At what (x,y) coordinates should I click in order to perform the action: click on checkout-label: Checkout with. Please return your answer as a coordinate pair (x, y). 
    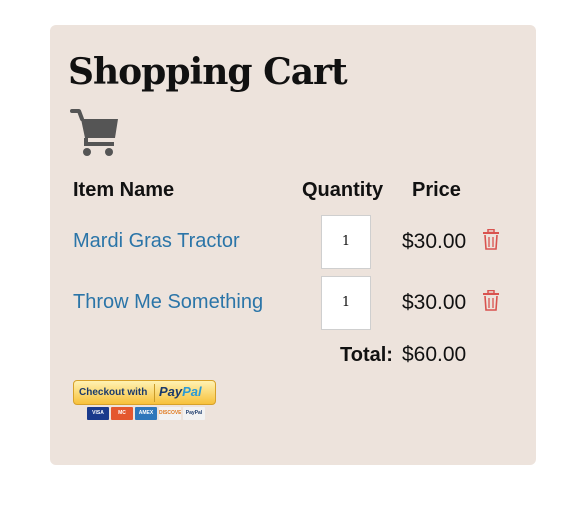
    Looking at the image, I should click on (113, 392).